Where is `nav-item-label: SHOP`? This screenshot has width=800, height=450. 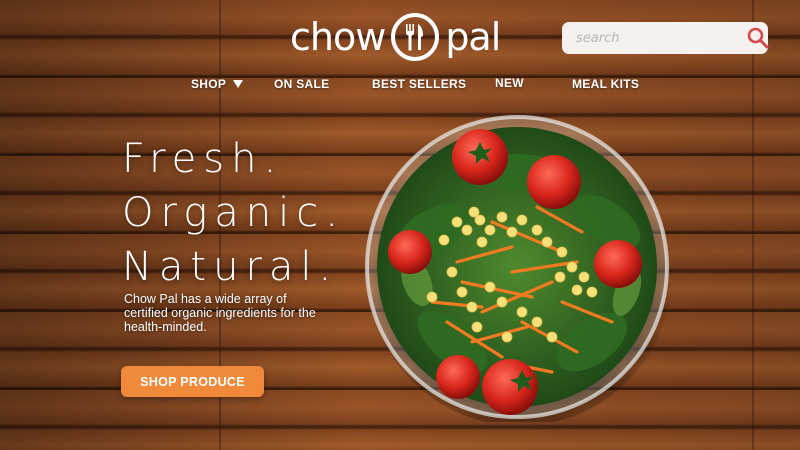 nav-item-label: SHOP is located at coordinates (209, 84).